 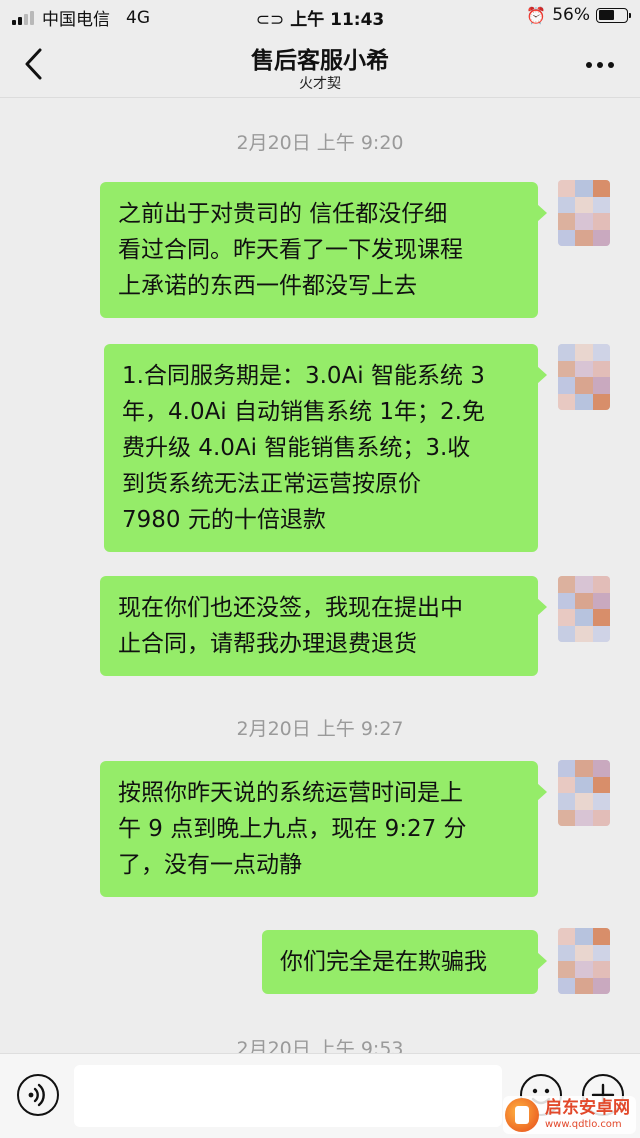 I want to click on message-line: 到货系统无法正常运营按原价, so click(x=271, y=484).